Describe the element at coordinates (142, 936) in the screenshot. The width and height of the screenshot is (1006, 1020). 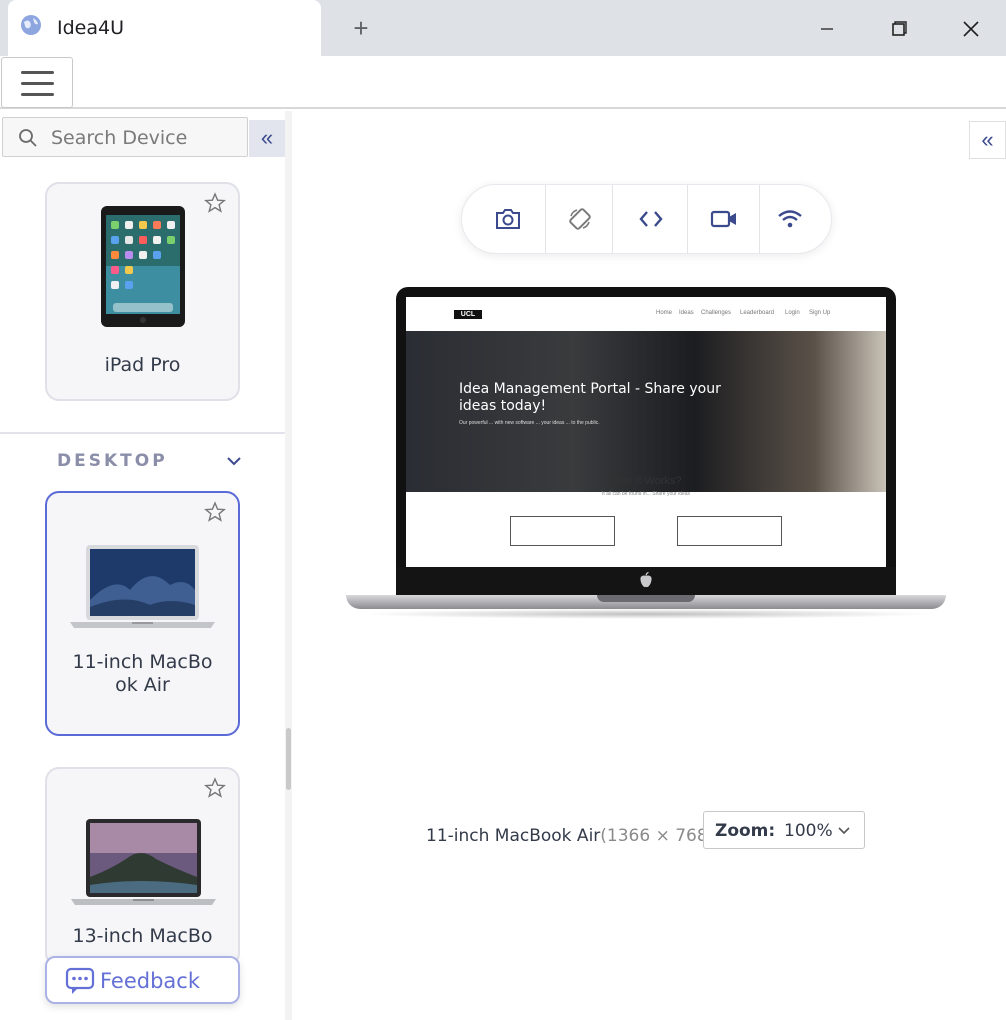
I see `device-card-label: 13-inch MacBo` at that location.